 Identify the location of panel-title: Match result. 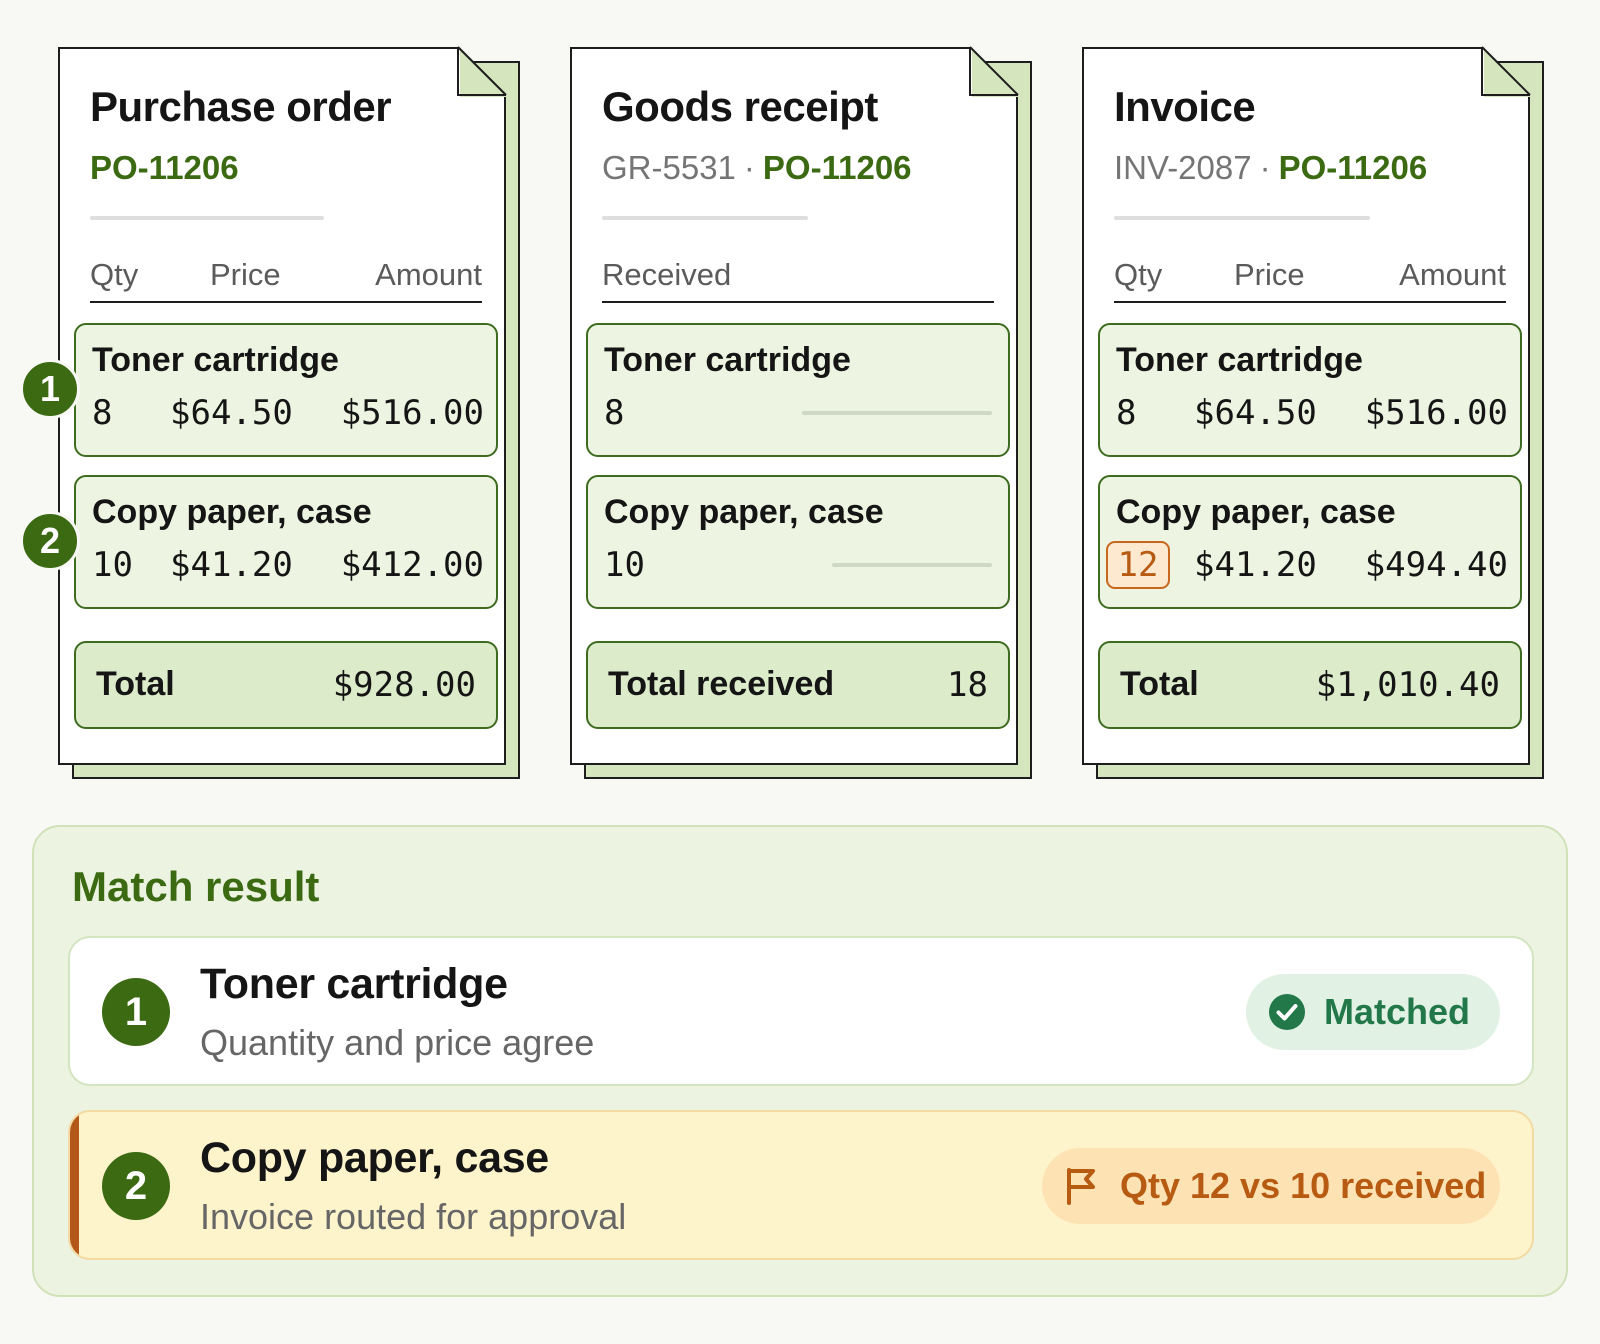
(196, 886).